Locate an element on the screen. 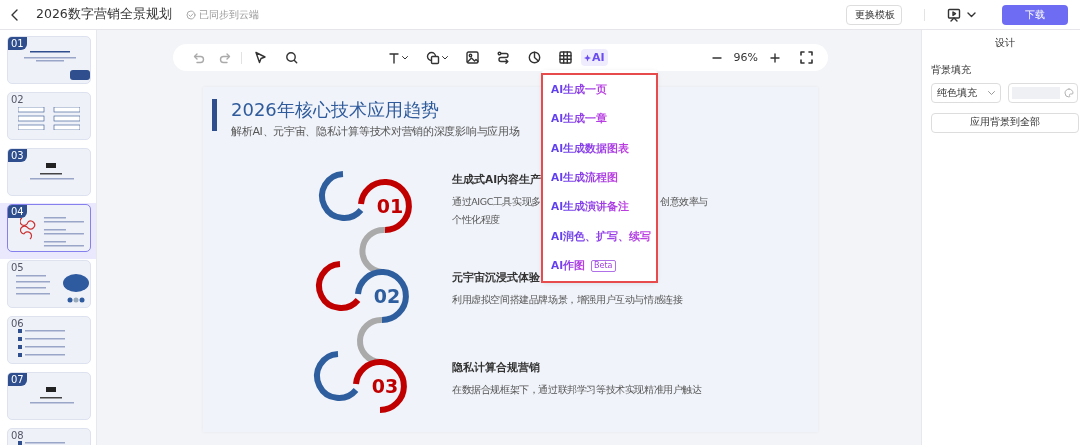 The height and width of the screenshot is (445, 1080). download-button: 下载 is located at coordinates (1035, 14).